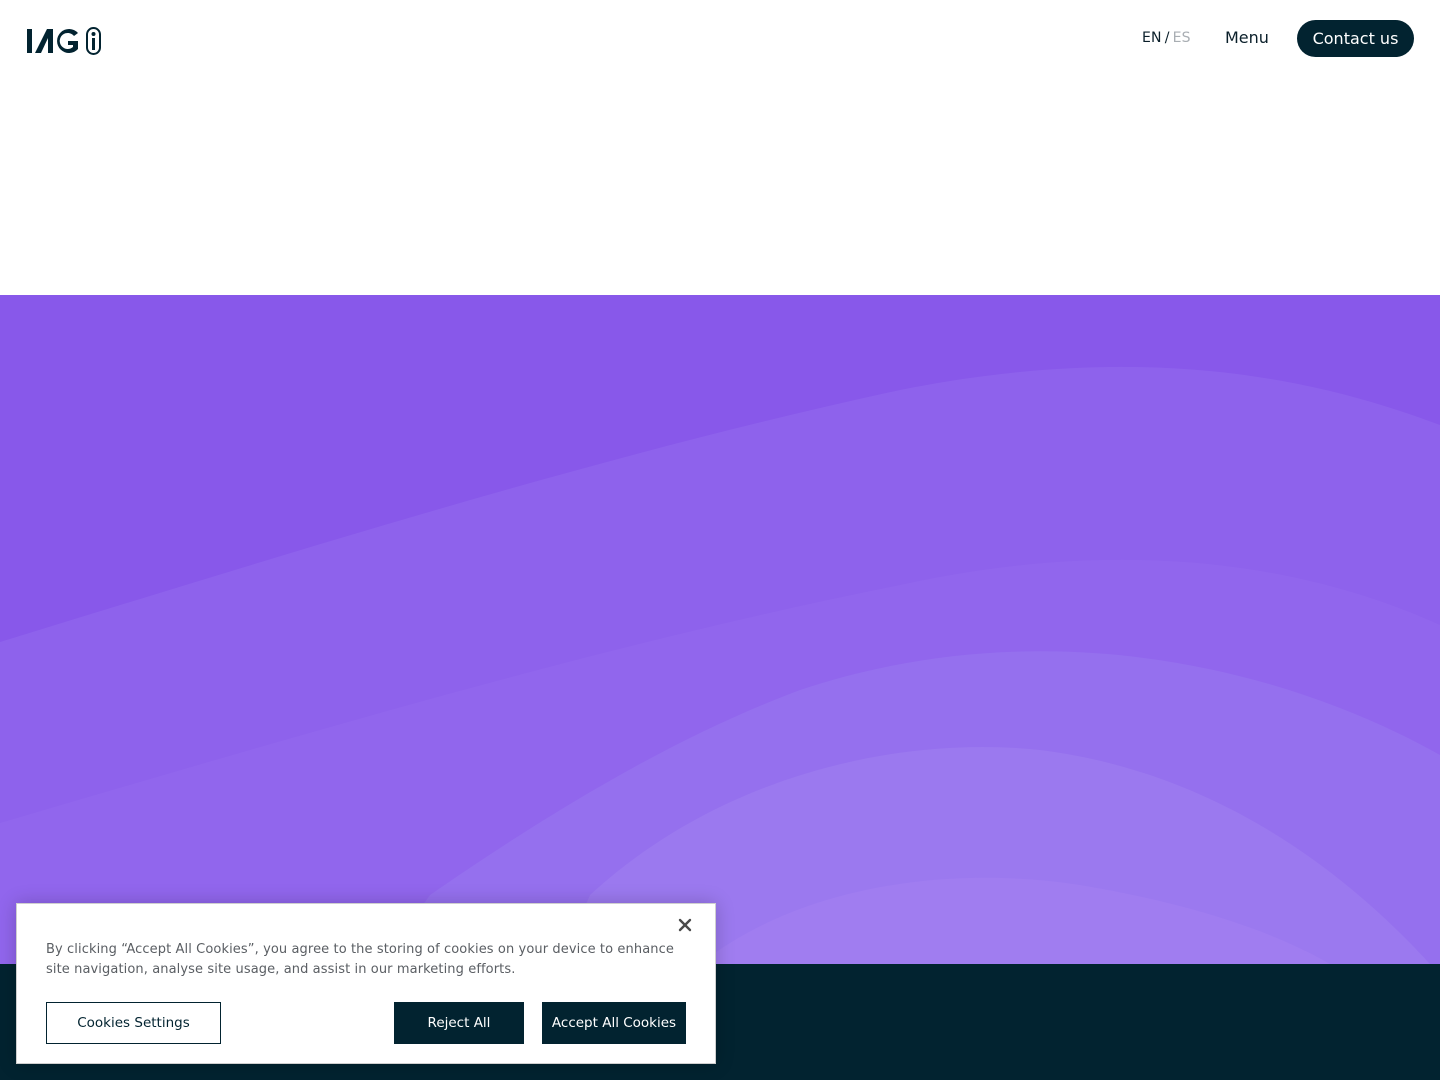 Image resolution: width=1440 pixels, height=1080 pixels. I want to click on contact-us-button: Contact us, so click(1355, 38).